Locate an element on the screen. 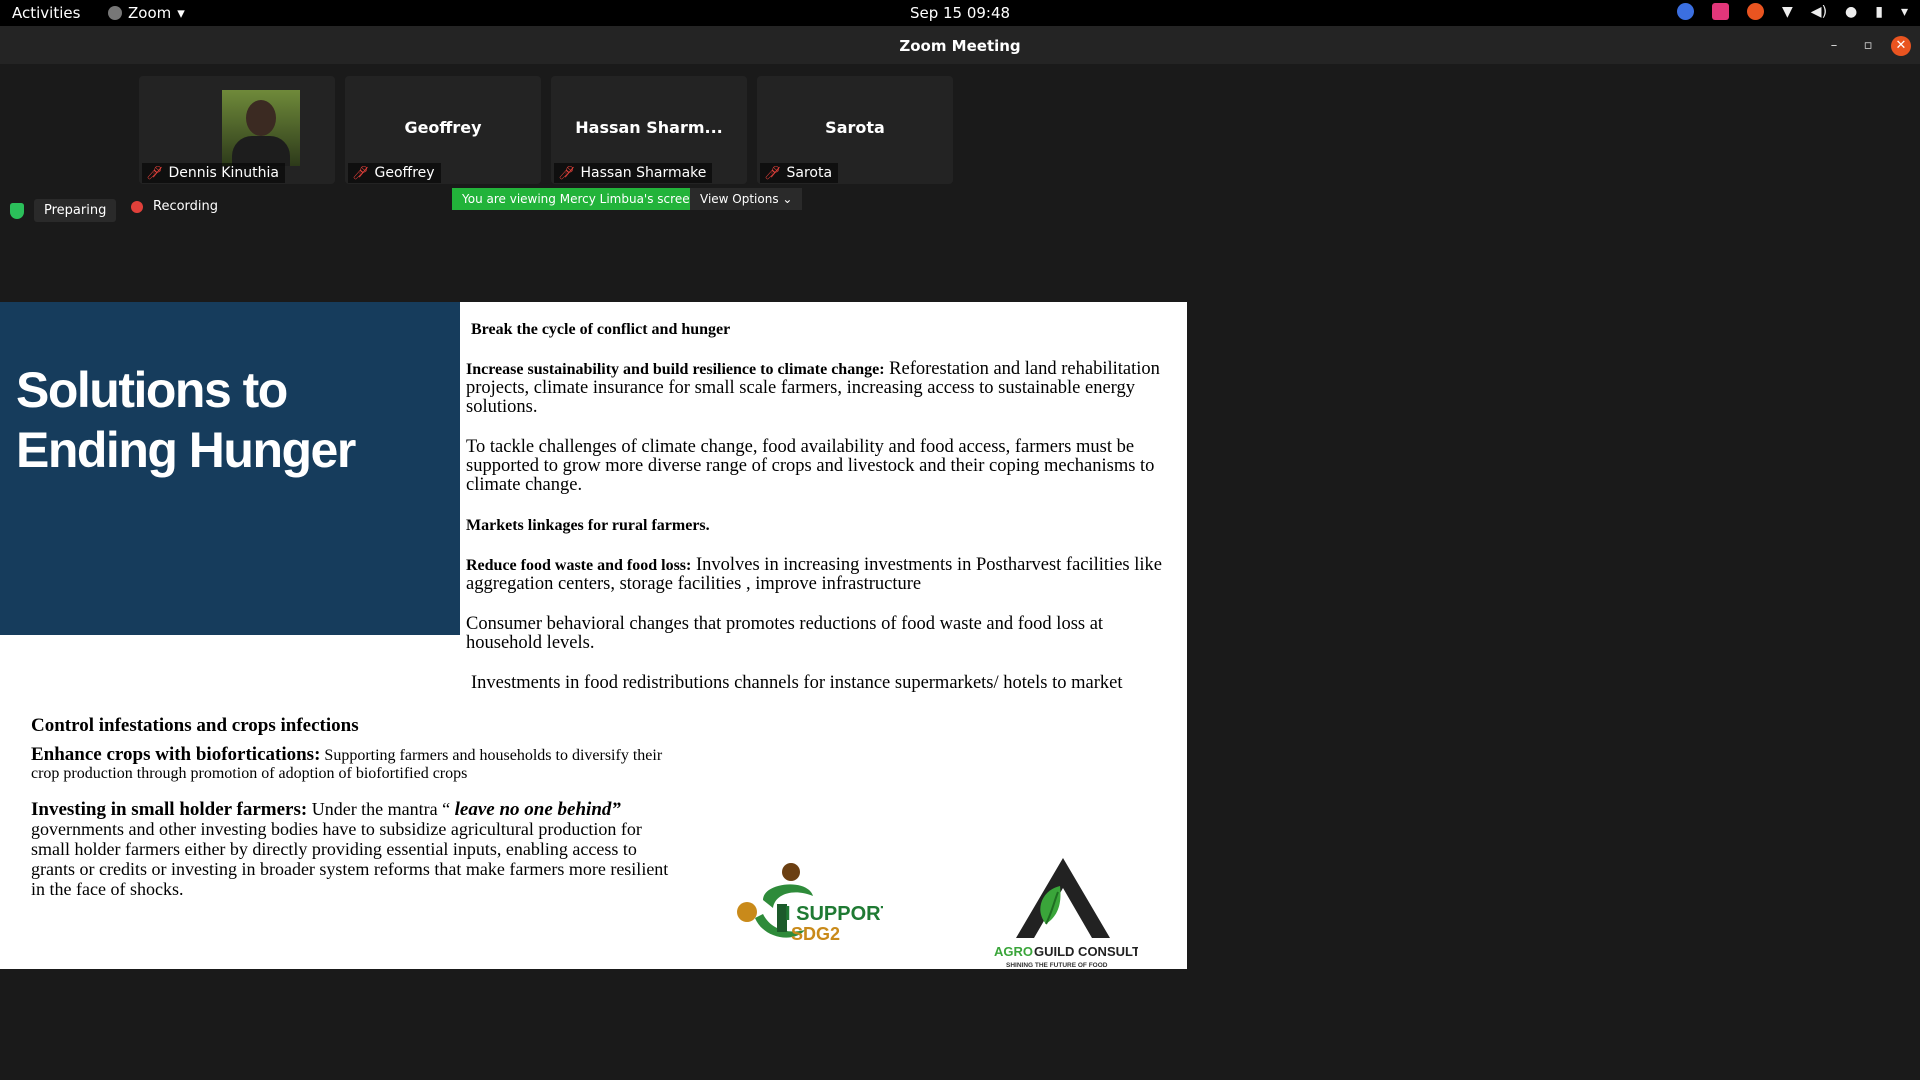 This screenshot has height=1080, width=1920. microphone-icon: ● is located at coordinates (1851, 12).